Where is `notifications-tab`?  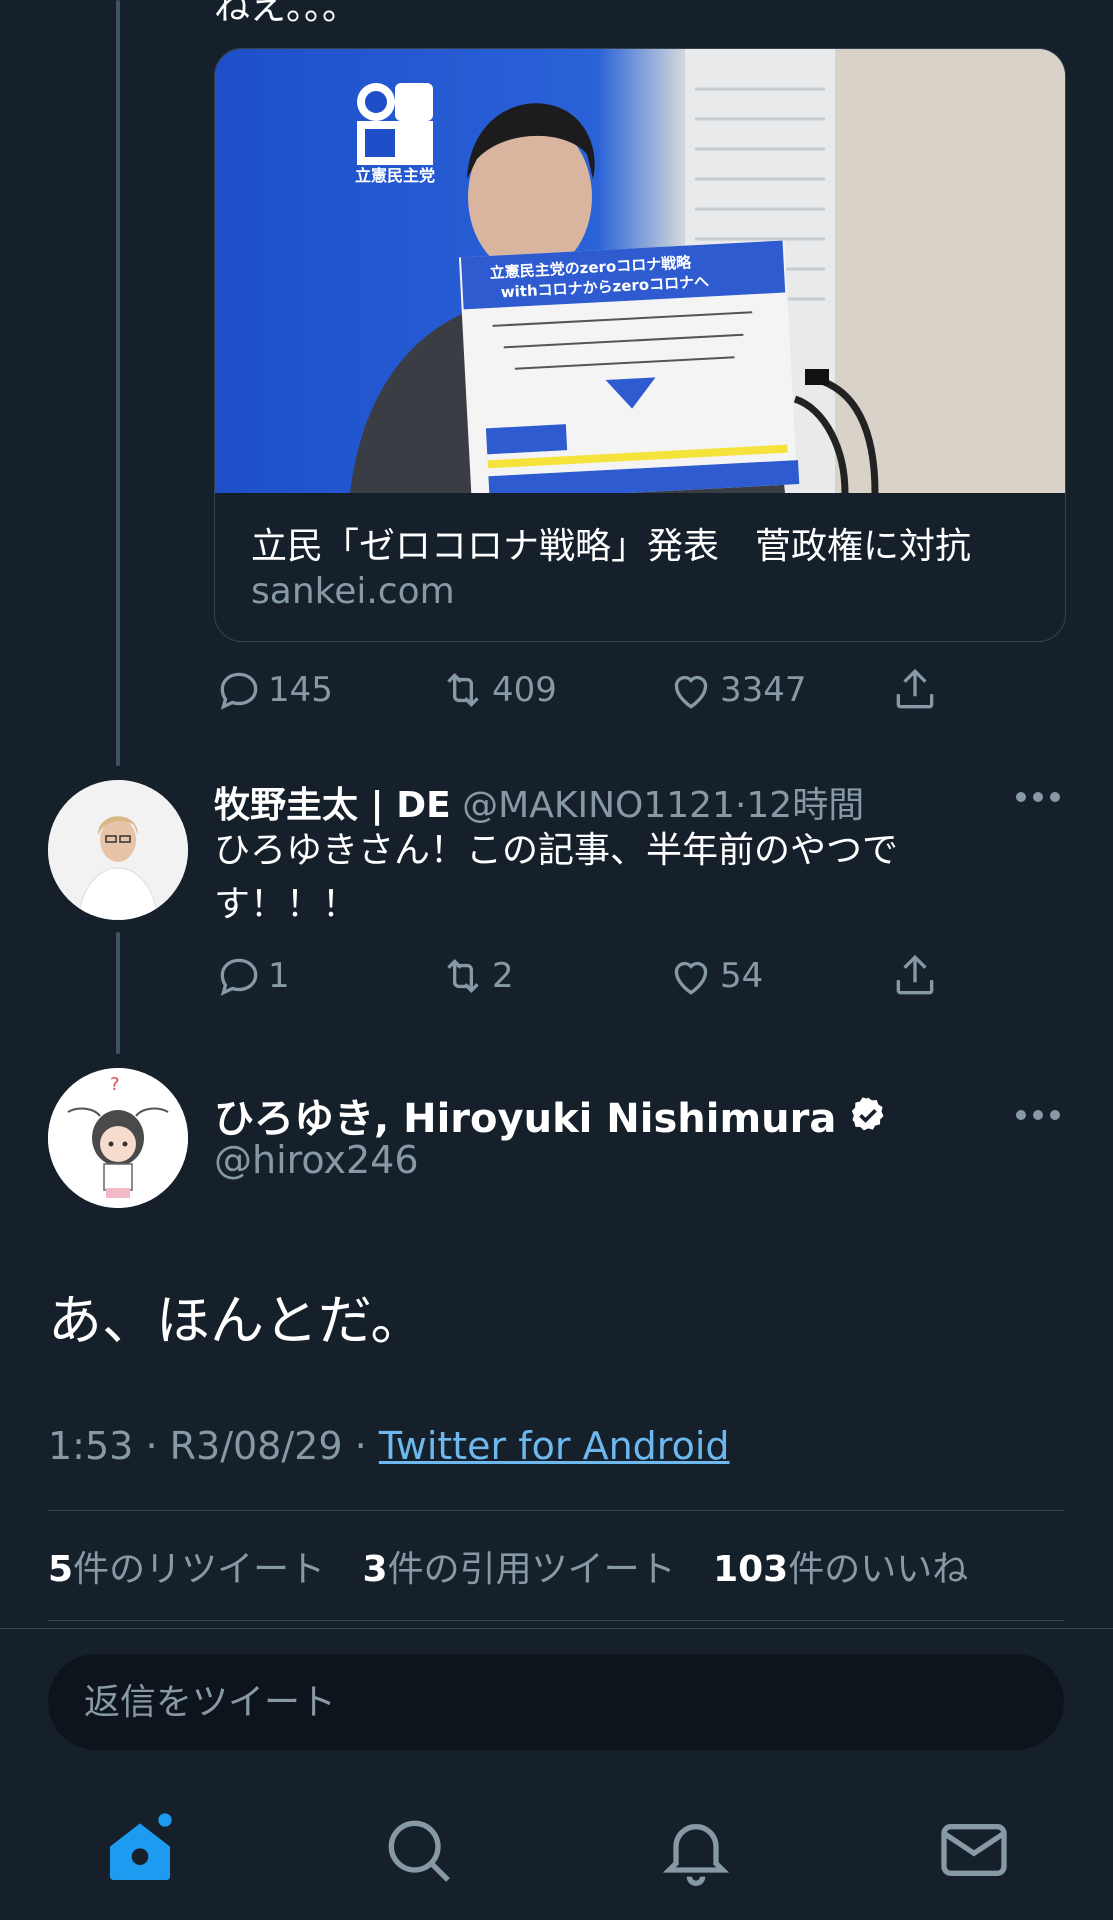
notifications-tab is located at coordinates (696, 1850).